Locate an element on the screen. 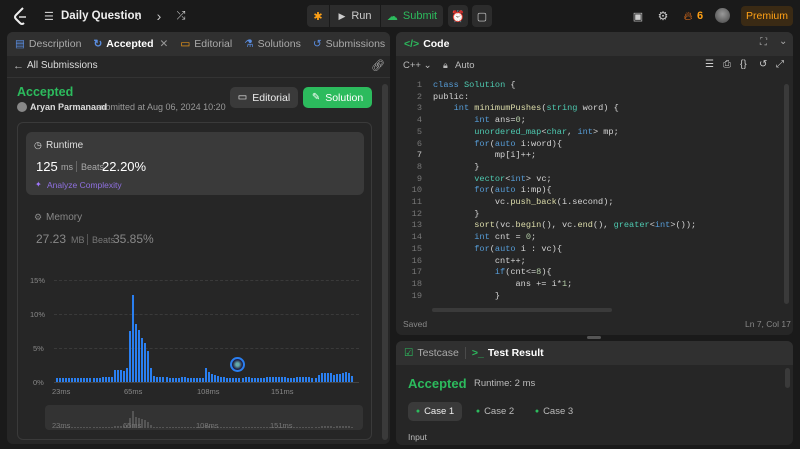  author-avatar is located at coordinates (22, 107).